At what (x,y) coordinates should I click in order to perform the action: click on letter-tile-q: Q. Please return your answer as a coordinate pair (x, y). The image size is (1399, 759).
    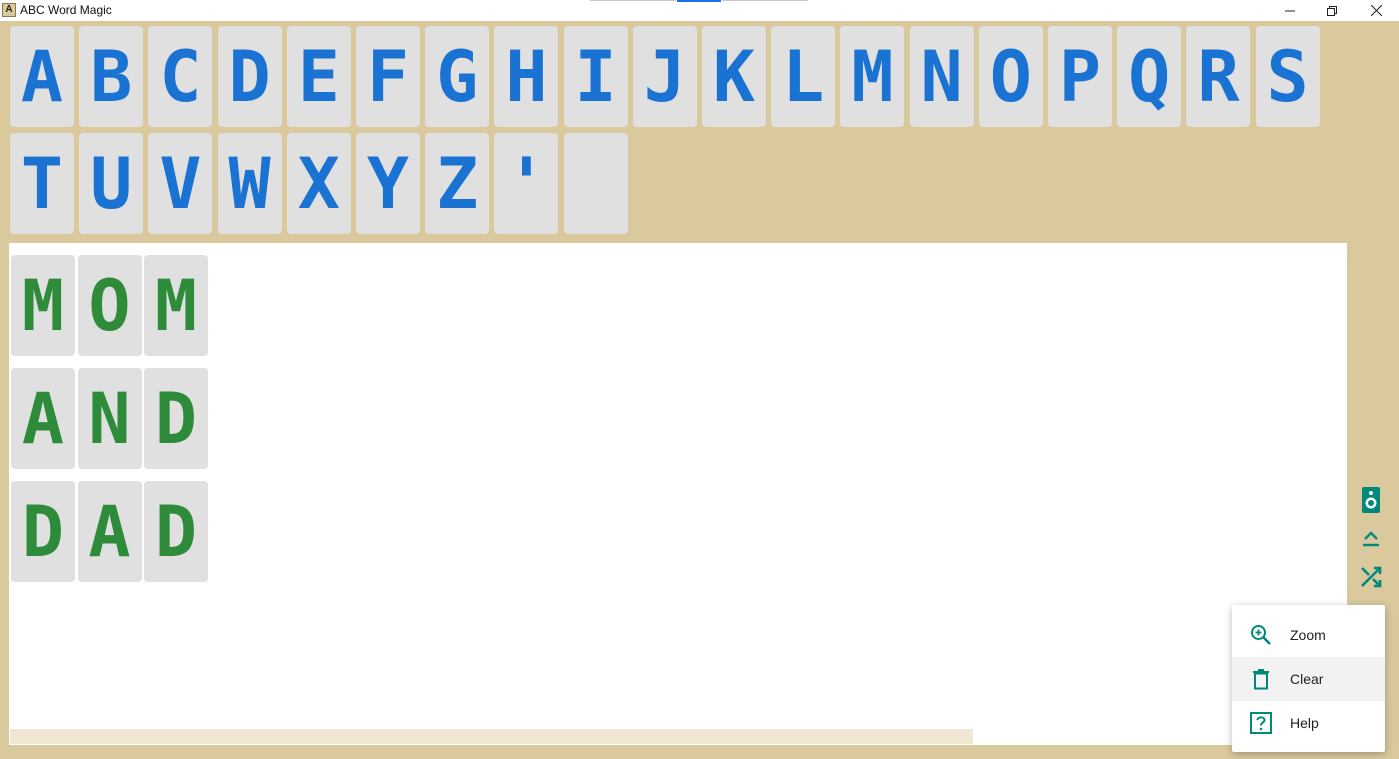
    Looking at the image, I should click on (1149, 76).